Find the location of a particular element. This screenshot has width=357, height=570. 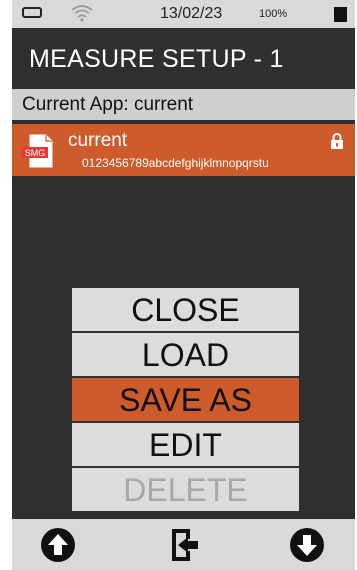

page-title: MEASURE SETUP - 1 is located at coordinates (156, 59).